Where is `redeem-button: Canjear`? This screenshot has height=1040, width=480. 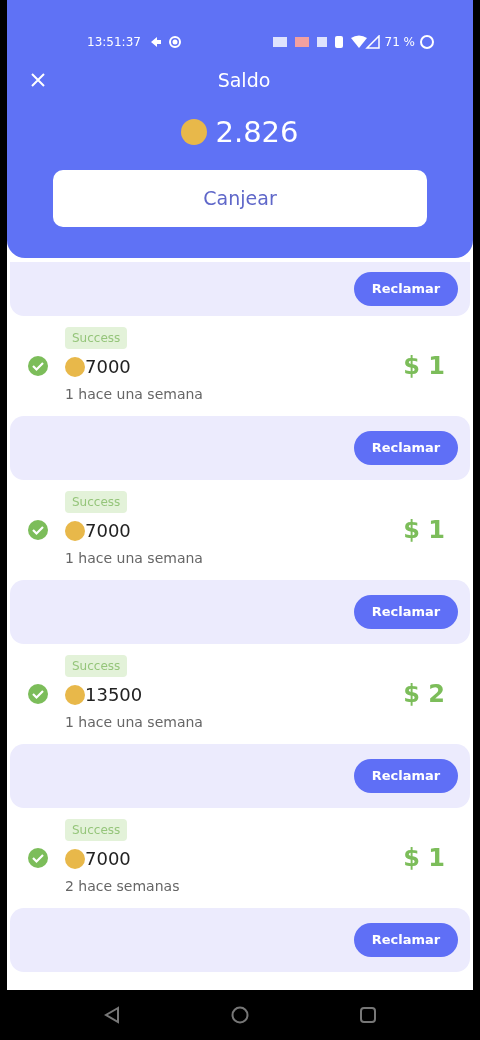
redeem-button: Canjear is located at coordinates (240, 198).